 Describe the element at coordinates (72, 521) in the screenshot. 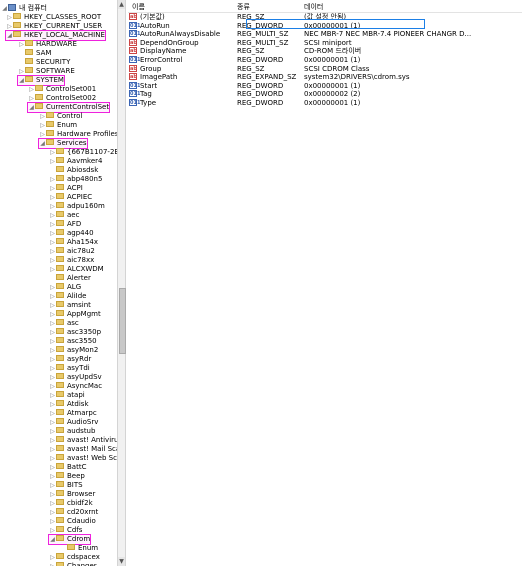

I see `tree-node-service: ▷ Cdaudio` at that location.